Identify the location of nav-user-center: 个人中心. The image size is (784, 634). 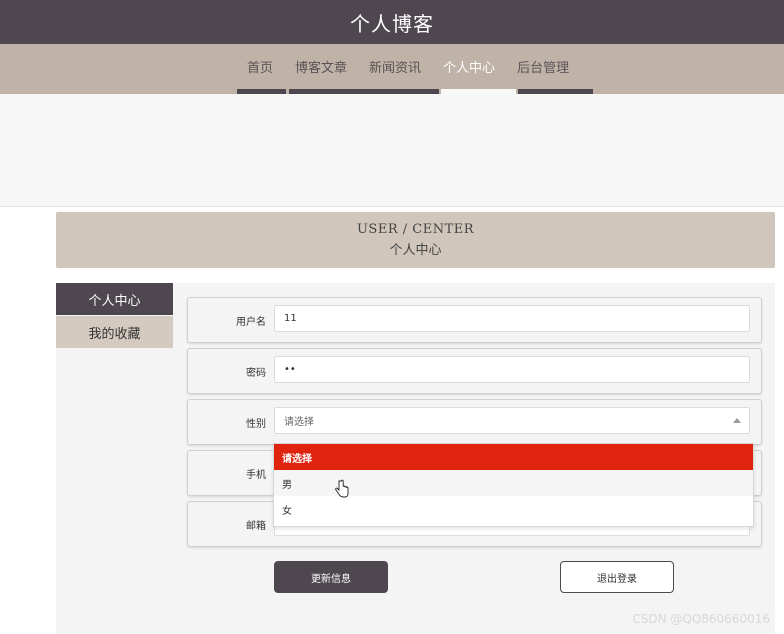
(469, 66).